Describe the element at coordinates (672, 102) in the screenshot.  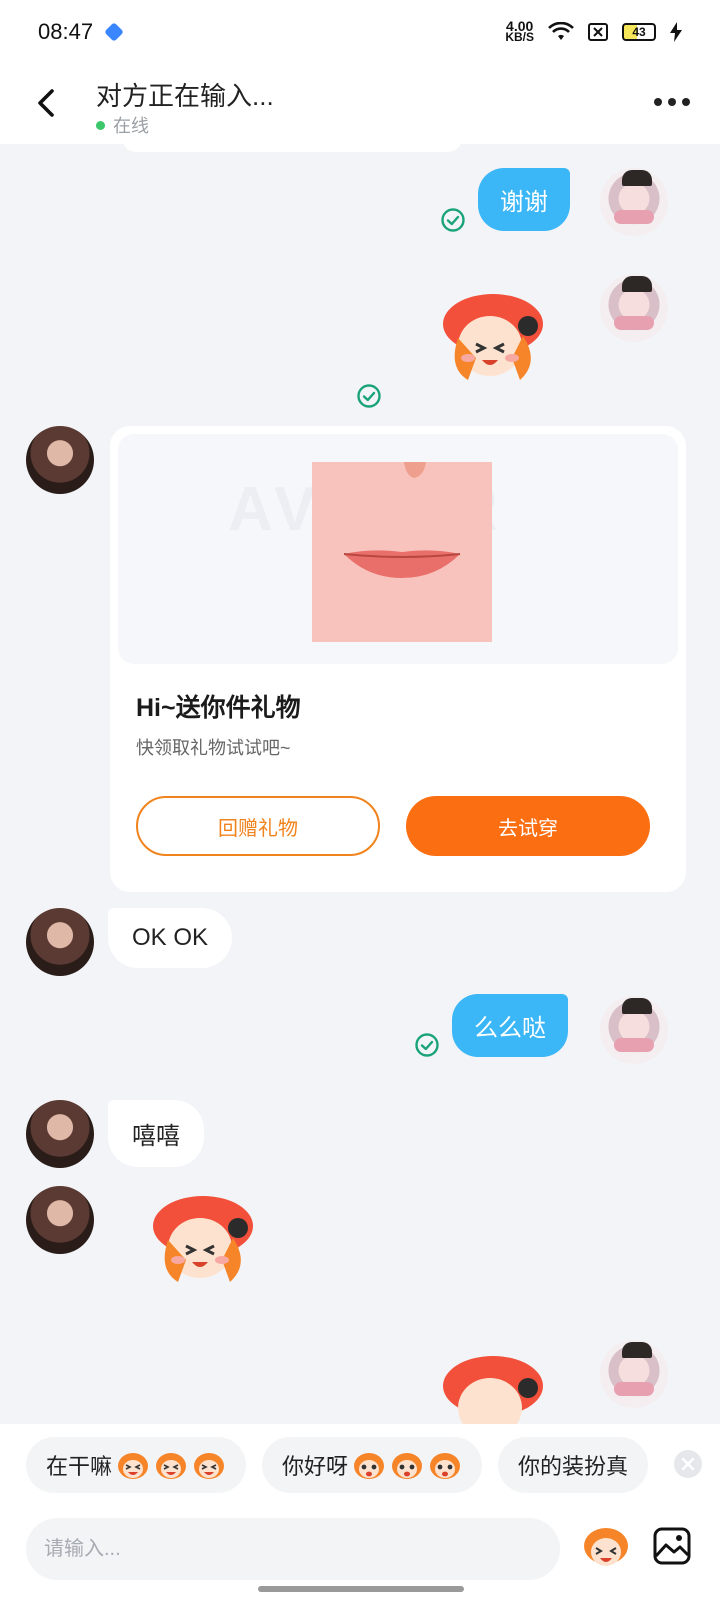
I see `more-button` at that location.